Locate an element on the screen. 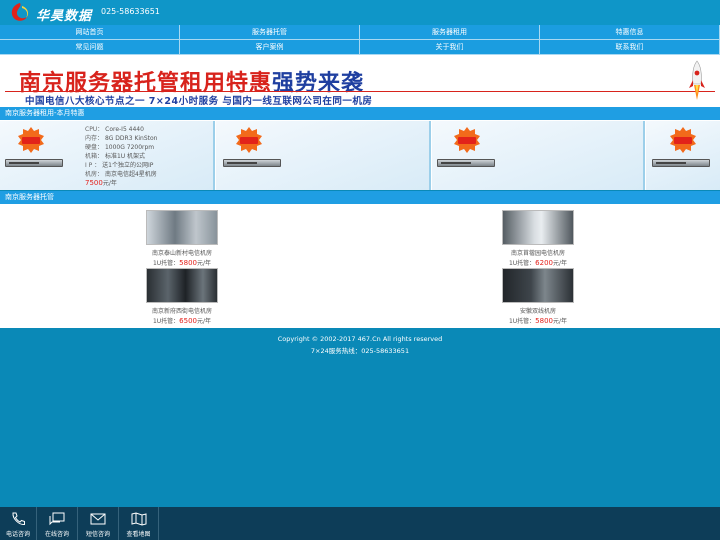  spec-chassis: 机箱： 标准1U 机架式 is located at coordinates (115, 156).